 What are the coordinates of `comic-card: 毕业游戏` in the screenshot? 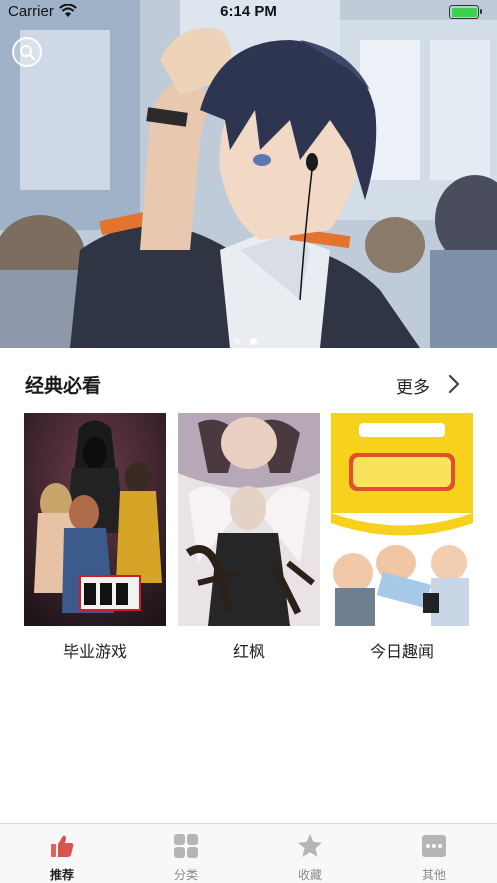 It's located at (95, 537).